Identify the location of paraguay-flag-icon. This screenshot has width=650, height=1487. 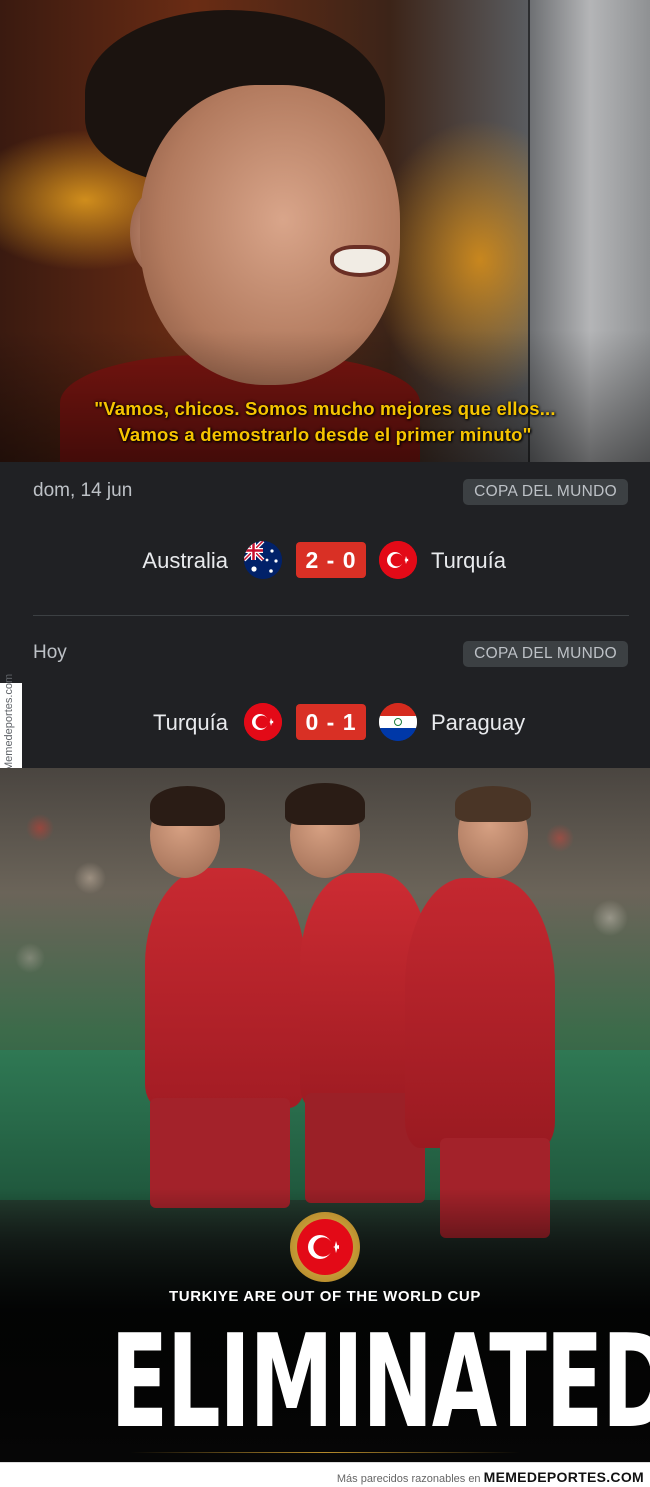
(398, 722).